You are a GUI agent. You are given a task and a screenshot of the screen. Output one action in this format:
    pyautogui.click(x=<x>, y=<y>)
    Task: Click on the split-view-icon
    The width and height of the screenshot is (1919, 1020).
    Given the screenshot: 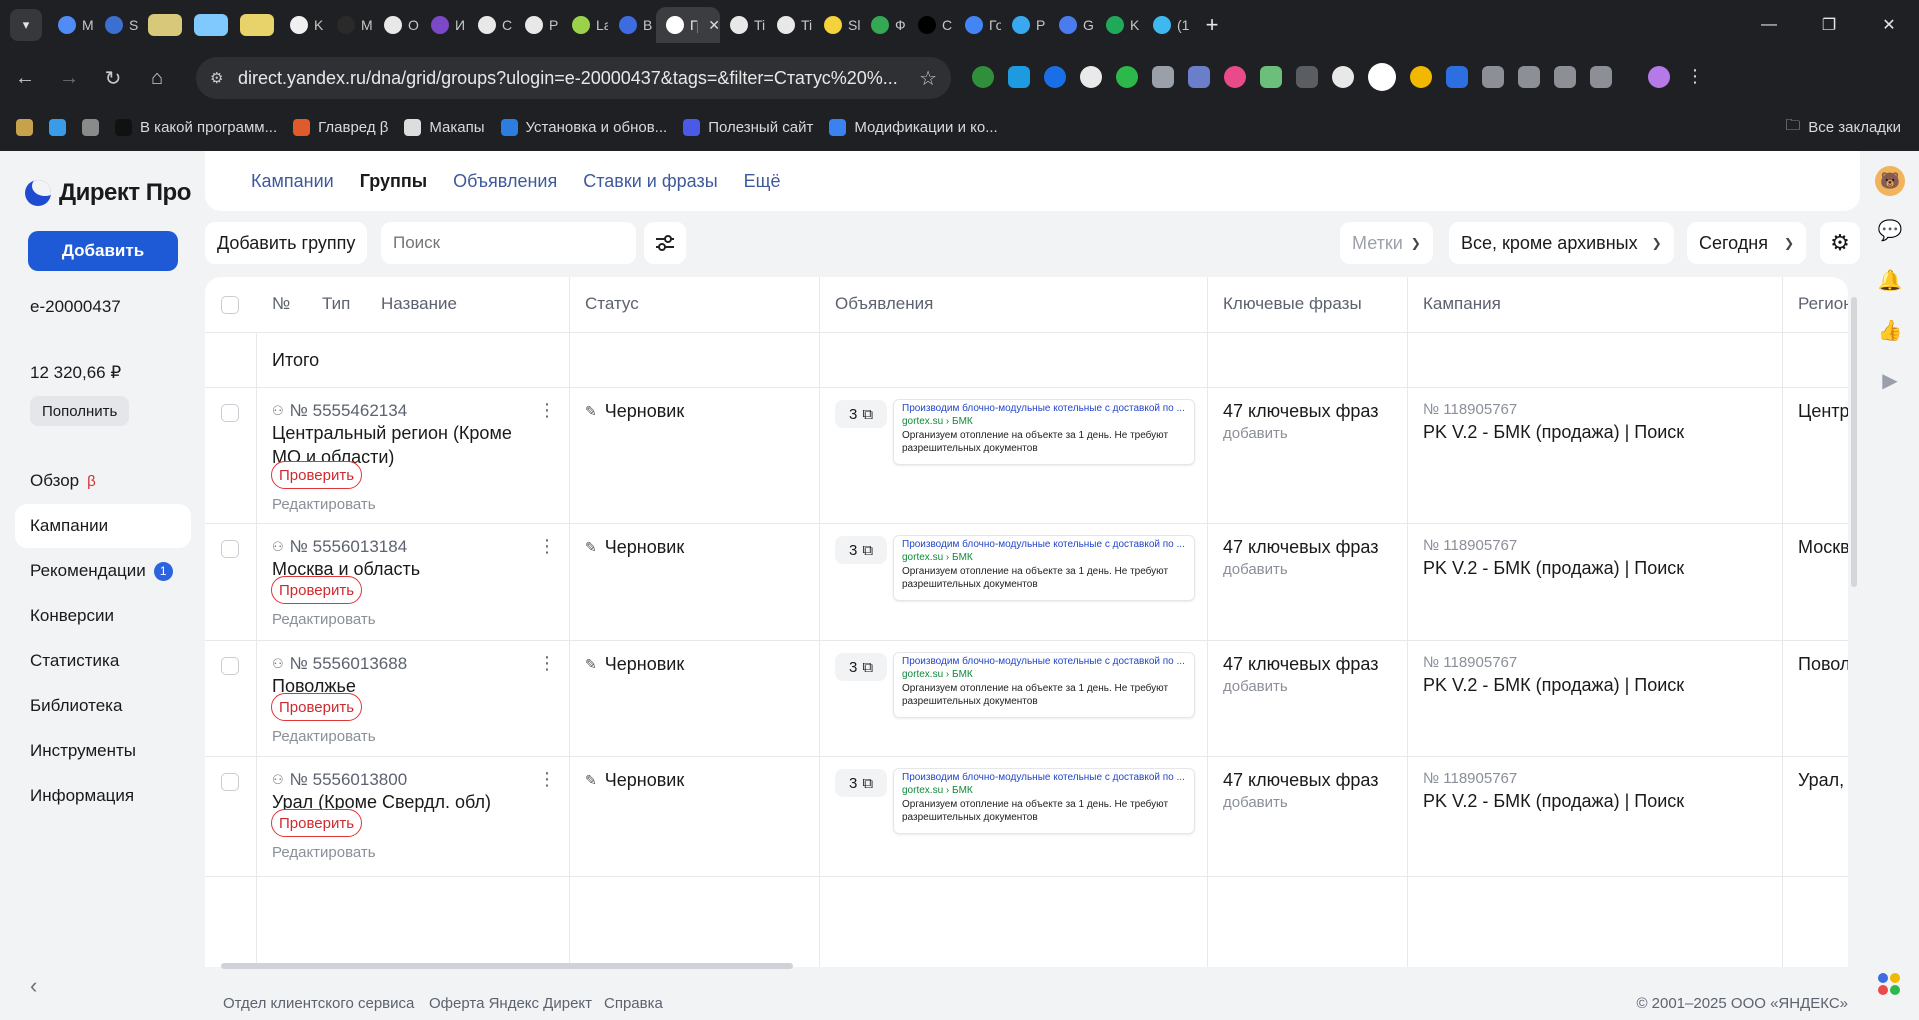 What is the action you would take?
    pyautogui.click(x=1565, y=77)
    